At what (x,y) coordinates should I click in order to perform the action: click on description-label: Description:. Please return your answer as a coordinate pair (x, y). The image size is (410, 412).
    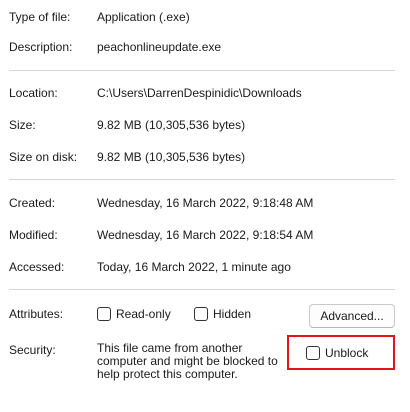
    Looking at the image, I should click on (41, 47).